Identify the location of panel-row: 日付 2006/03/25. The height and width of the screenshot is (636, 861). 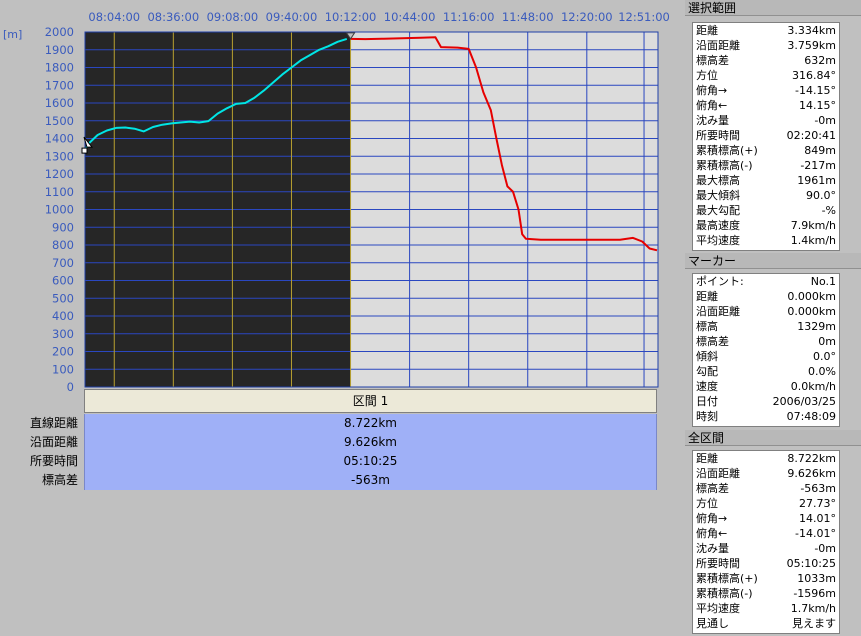
(766, 401).